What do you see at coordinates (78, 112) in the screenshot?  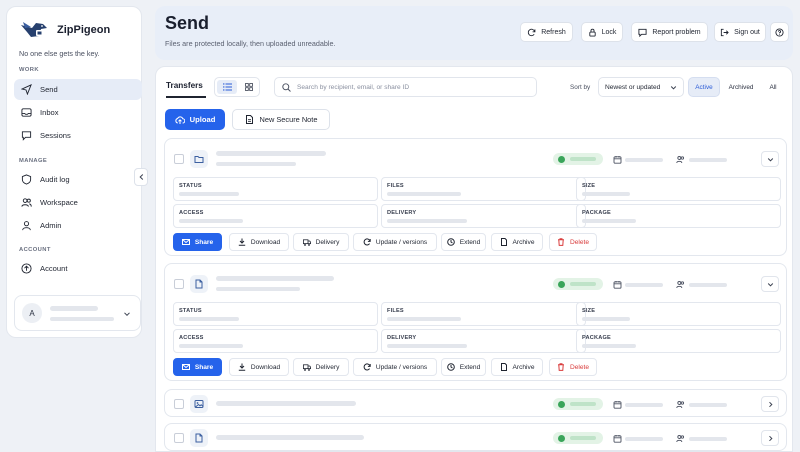 I see `sidebar-item-inbox: Inbox` at bounding box center [78, 112].